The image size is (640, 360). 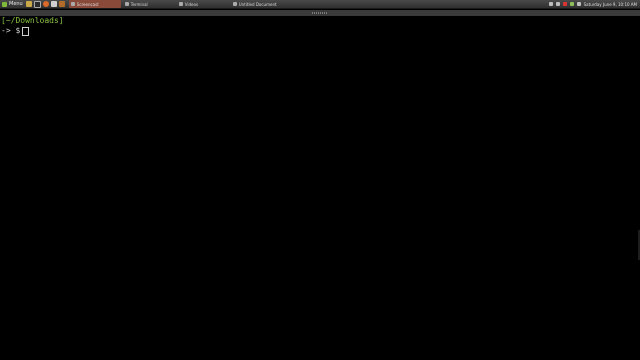 What do you see at coordinates (87, 4) in the screenshot?
I see `window-label: Screencast` at bounding box center [87, 4].